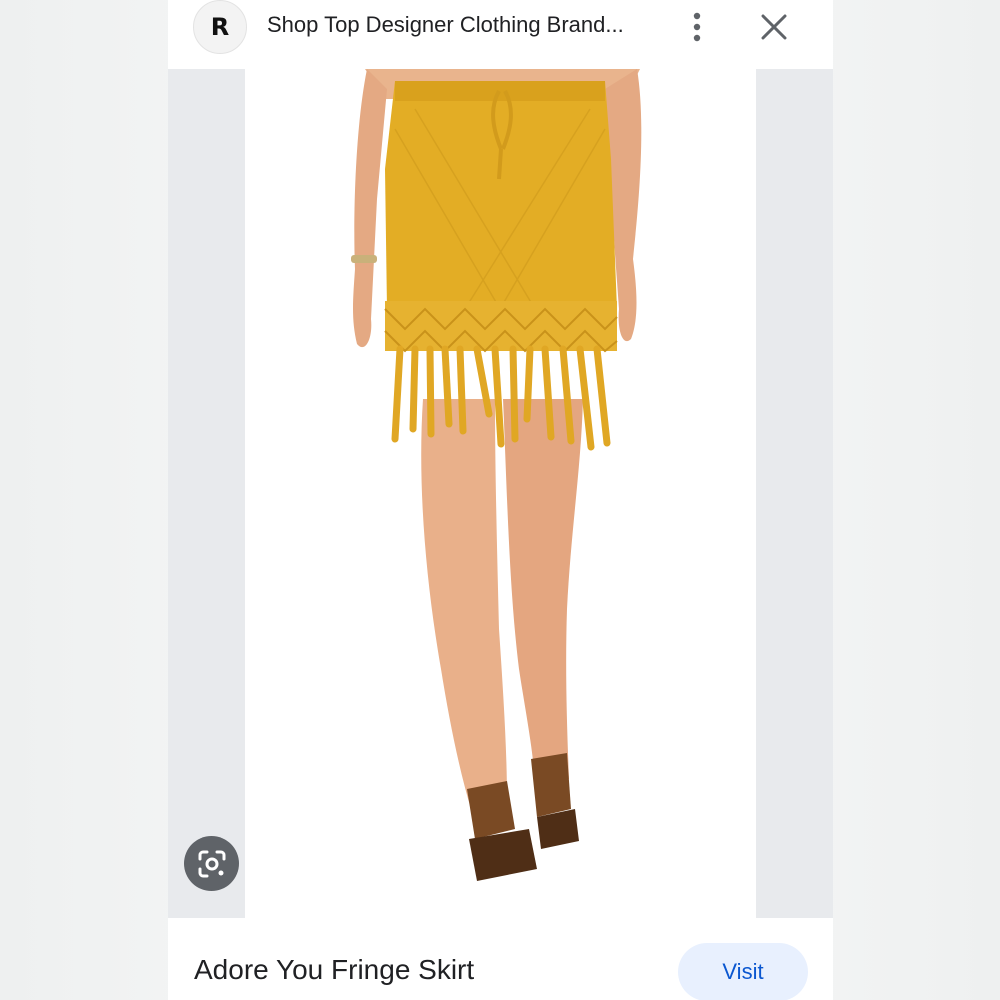  I want to click on visit-button: Visit, so click(743, 971).